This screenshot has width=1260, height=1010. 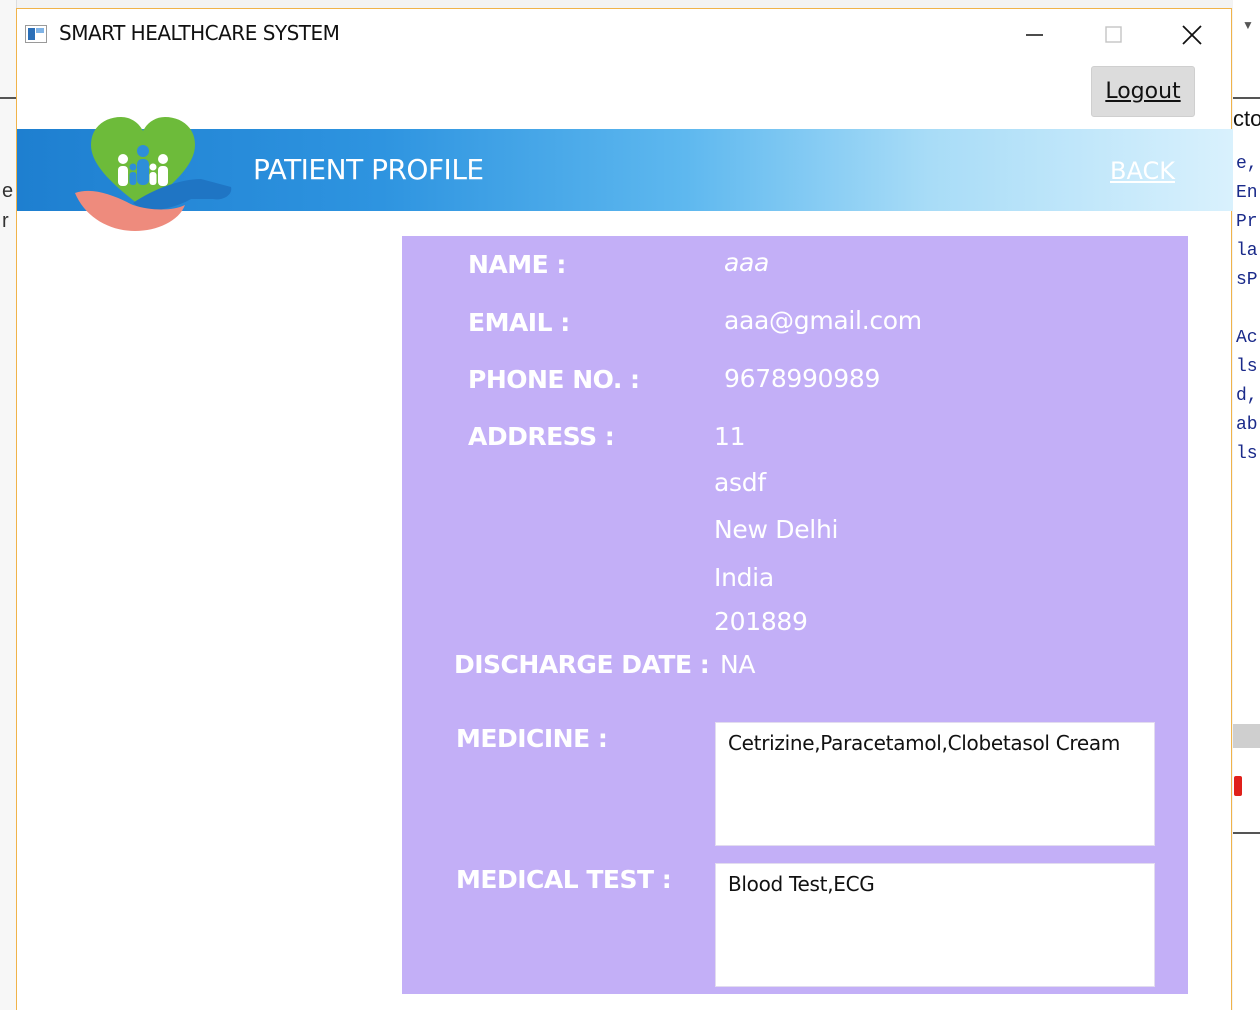 What do you see at coordinates (935, 784) in the screenshot?
I see `medicine-field: Cetrizine,Paracetamol,Clobetasol Cream` at bounding box center [935, 784].